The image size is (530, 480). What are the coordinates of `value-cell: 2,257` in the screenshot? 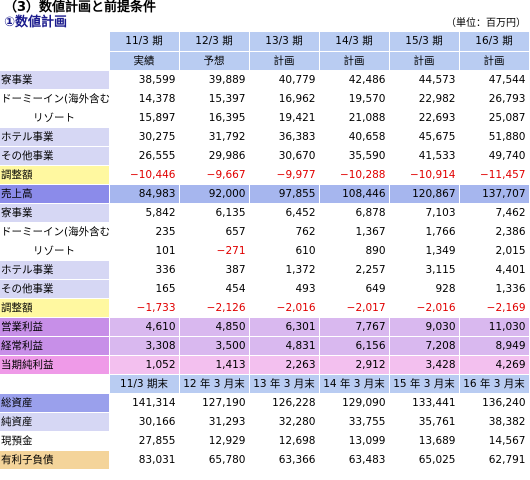 It's located at (354, 270).